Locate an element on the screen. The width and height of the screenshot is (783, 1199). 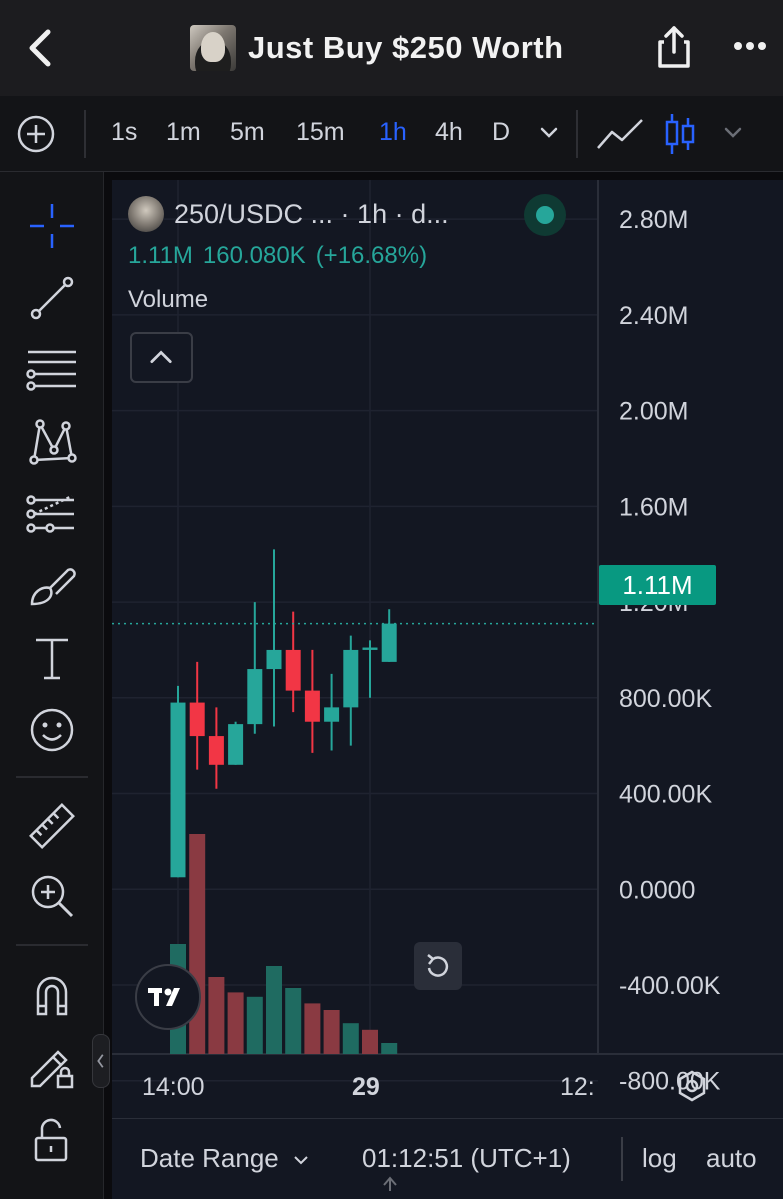
timeframe-1h: 1h is located at coordinates (393, 132).